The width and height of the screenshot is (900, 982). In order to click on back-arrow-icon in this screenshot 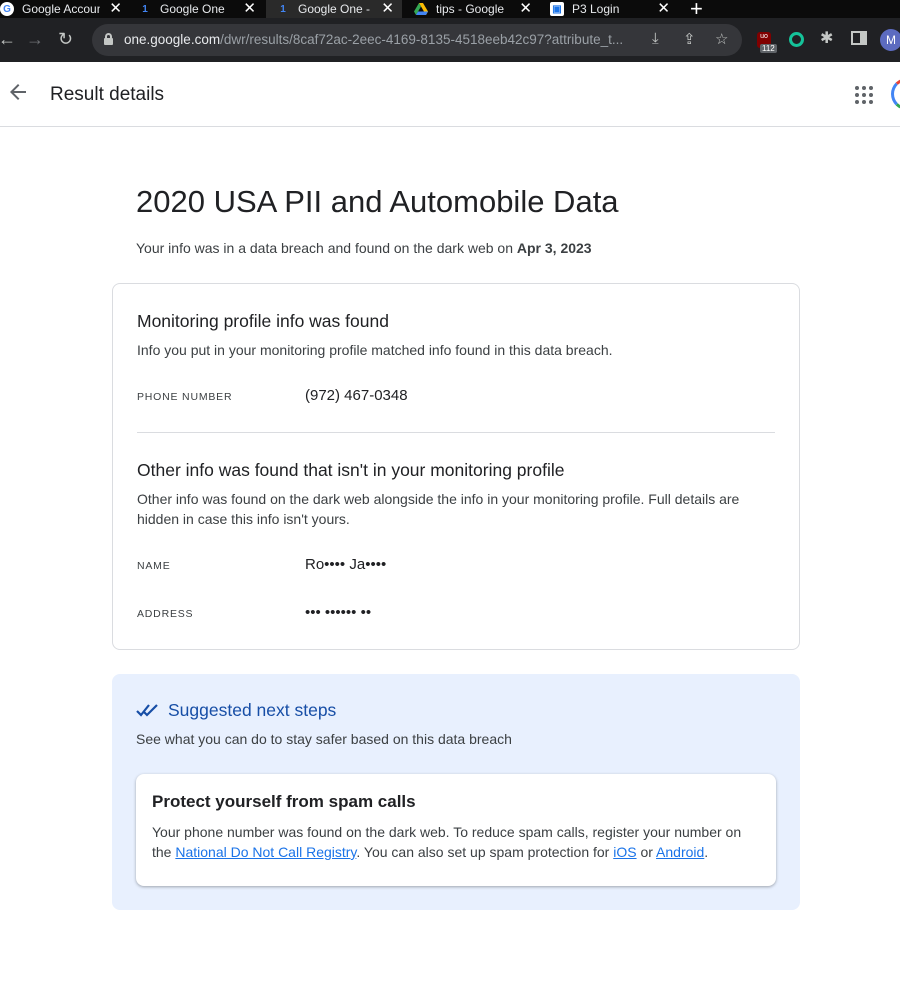, I will do `click(19, 94)`.